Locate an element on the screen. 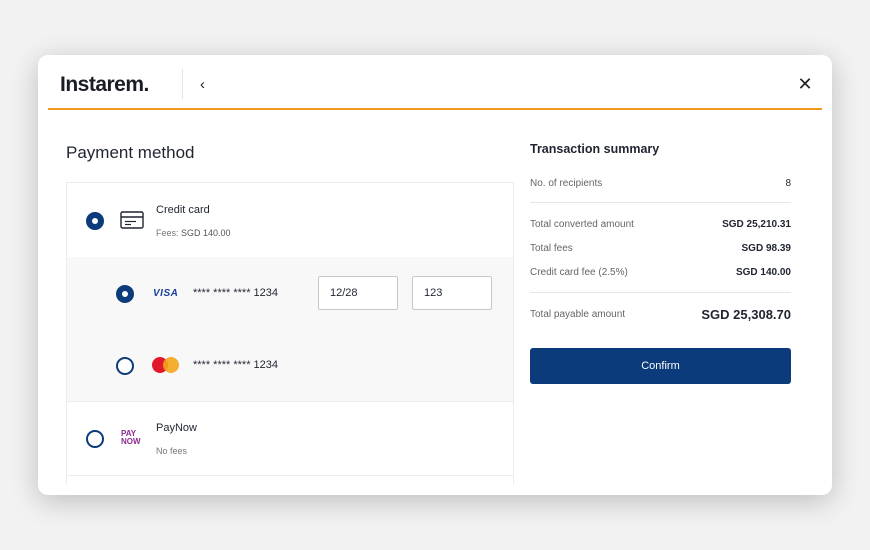  cvv-input is located at coordinates (452, 293).